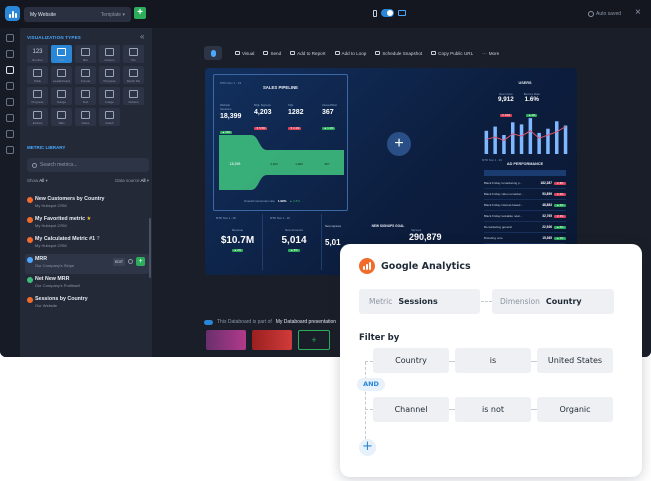 The image size is (651, 481). What do you see at coordinates (37, 117) in the screenshot?
I see `viz-type-embed: Embed` at bounding box center [37, 117].